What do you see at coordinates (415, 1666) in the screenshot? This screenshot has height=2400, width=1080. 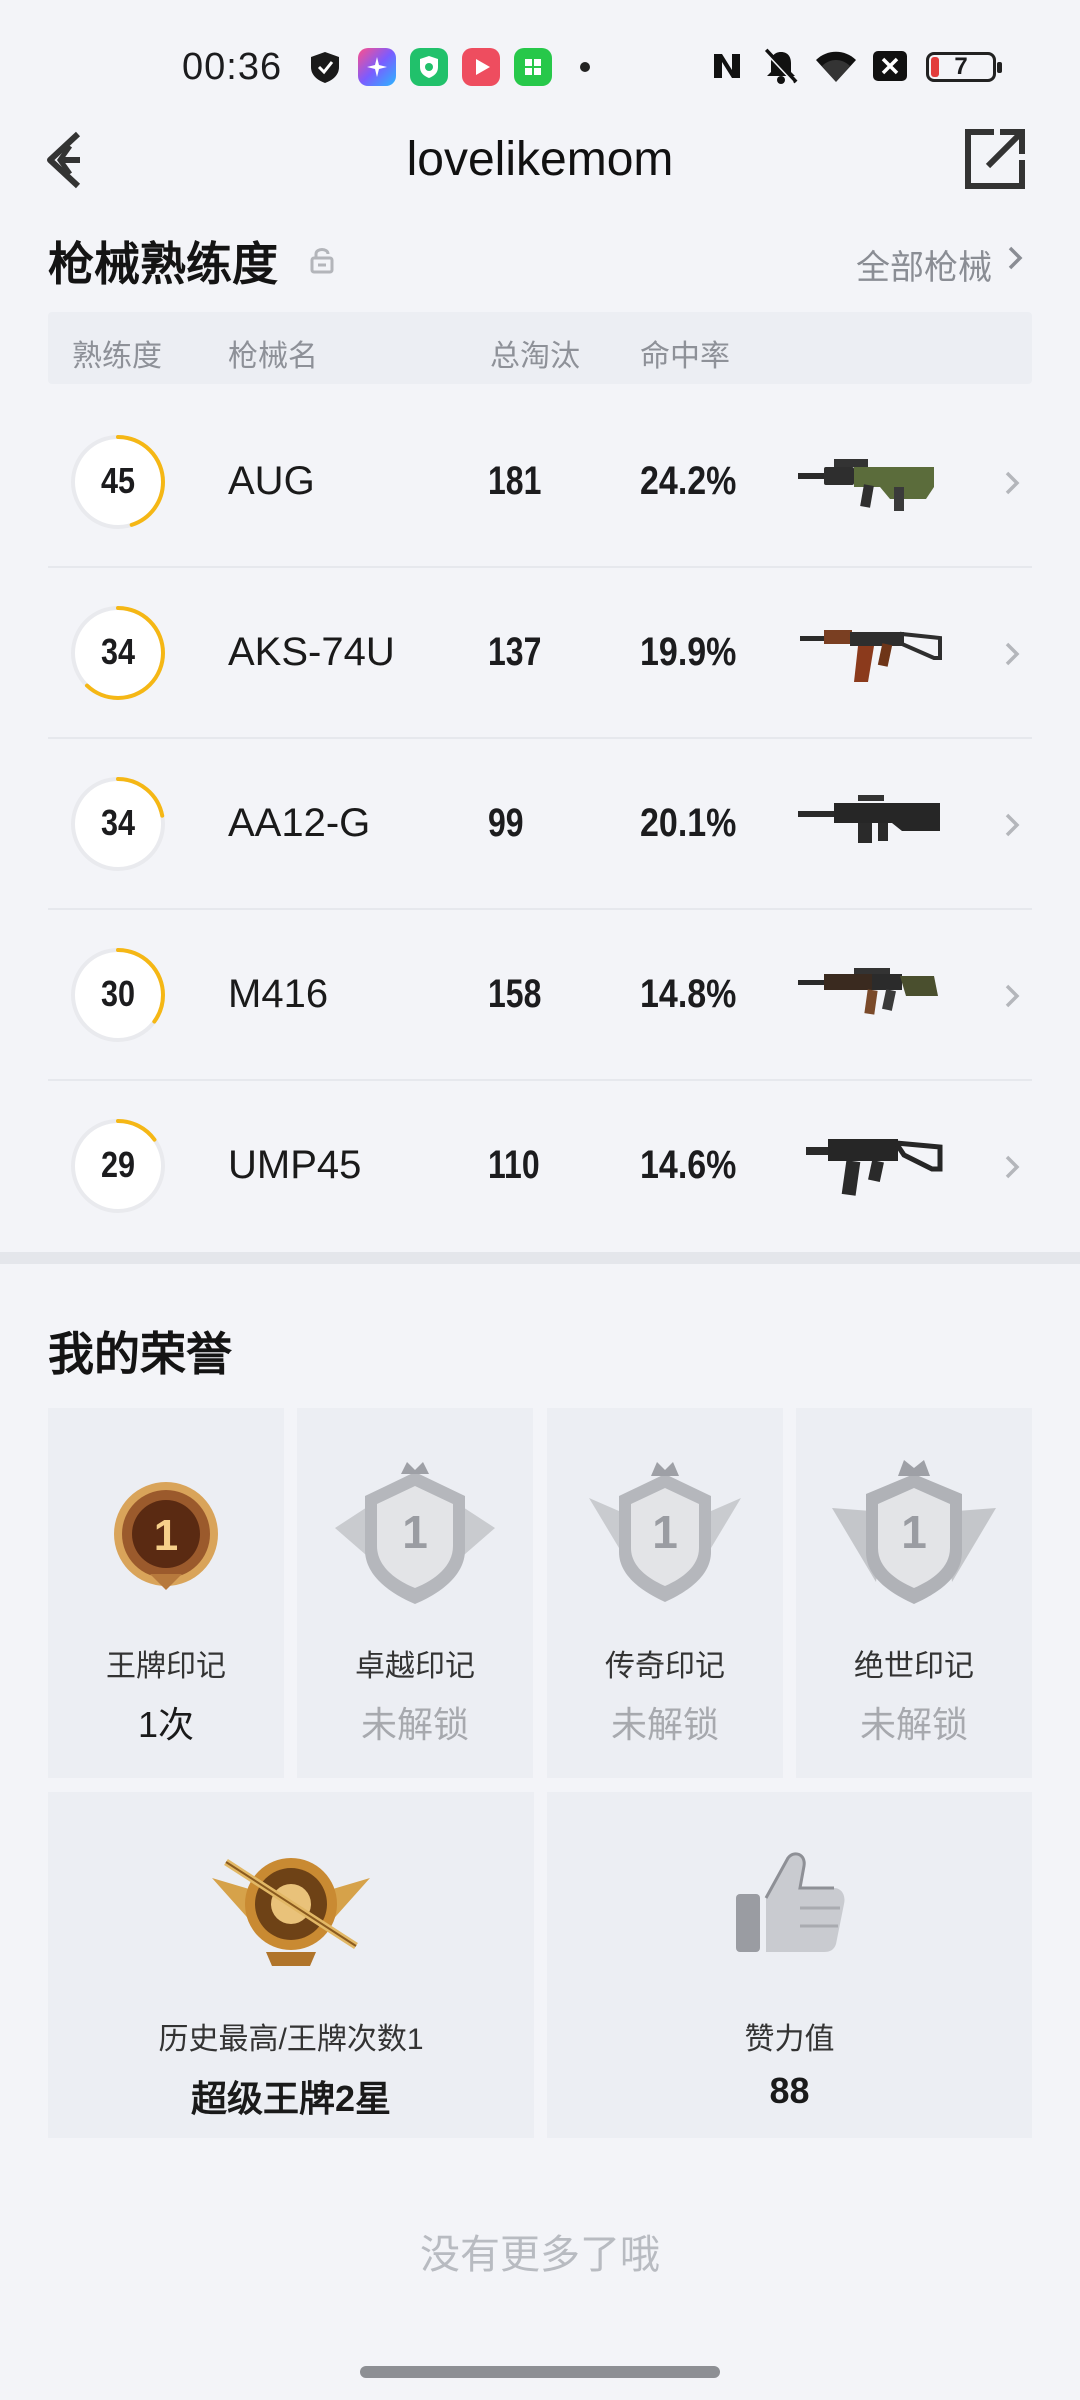 I see `honor-label: 卓越印记` at bounding box center [415, 1666].